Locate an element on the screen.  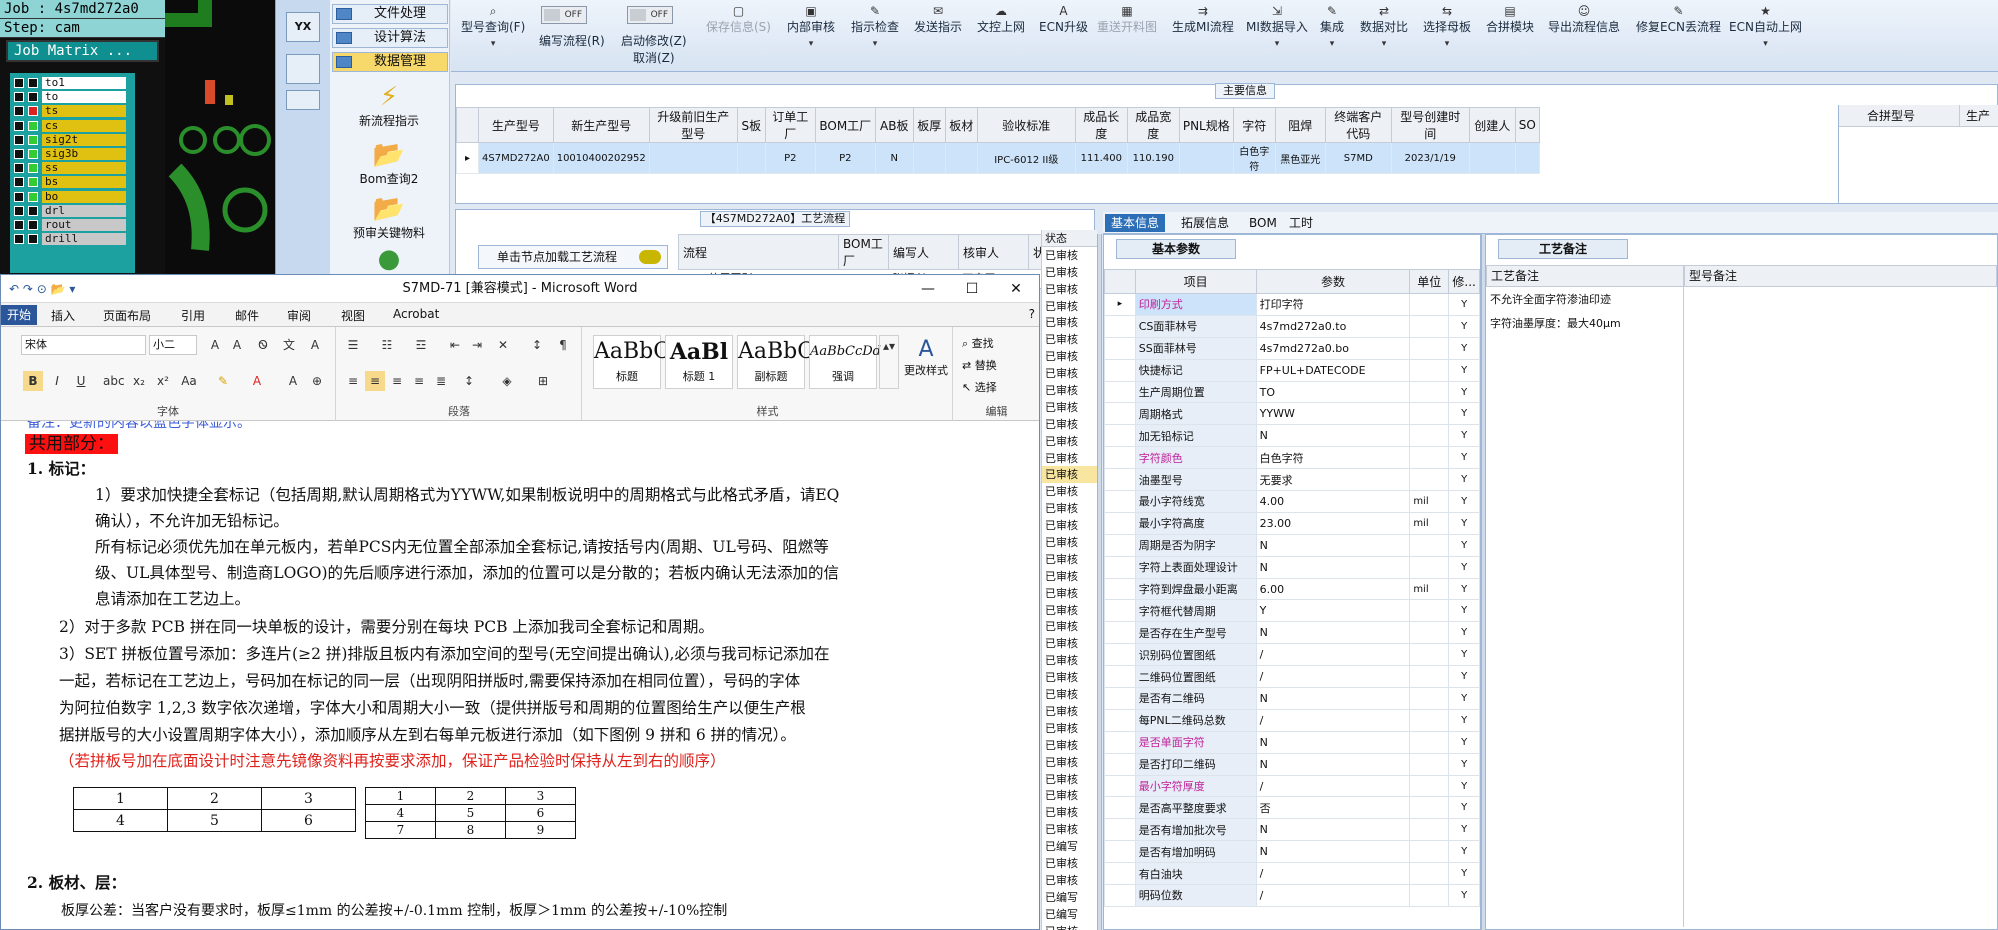
table-row: 最小字符线宽 4.00 mil Y is located at coordinates (1292, 501).